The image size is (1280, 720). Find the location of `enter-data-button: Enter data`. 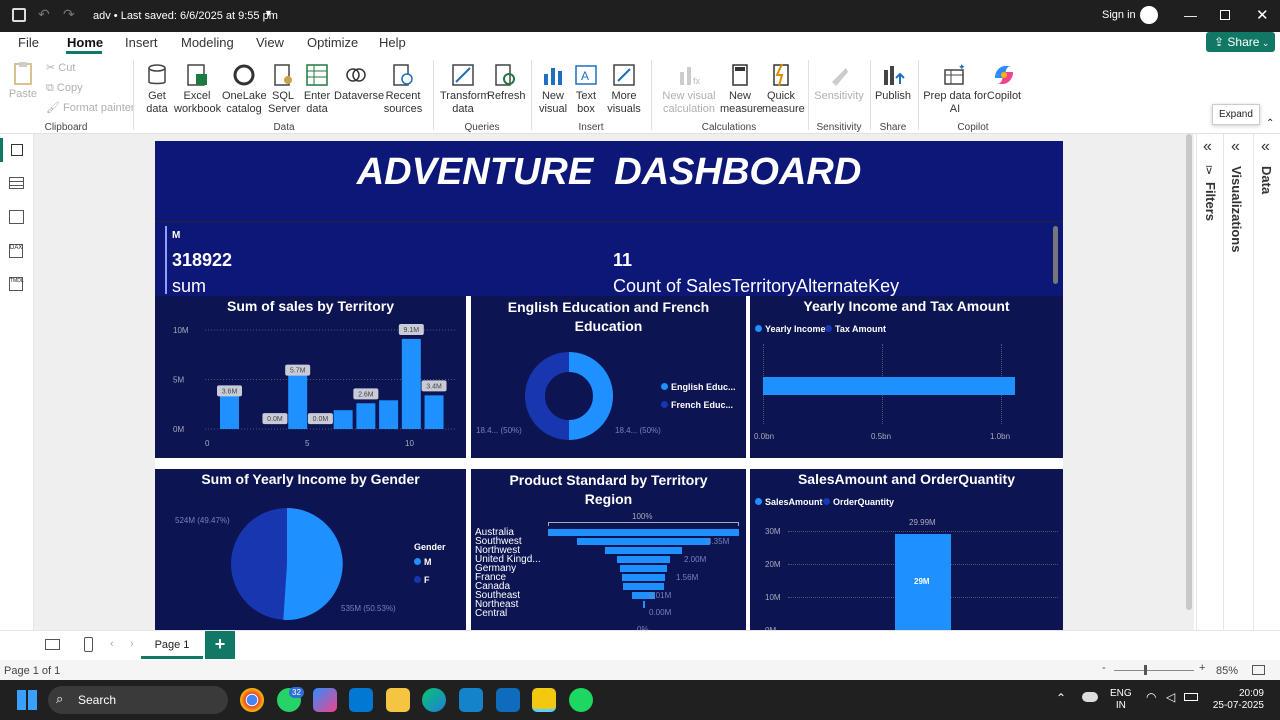

enter-data-button: Enter data is located at coordinates (317, 89).